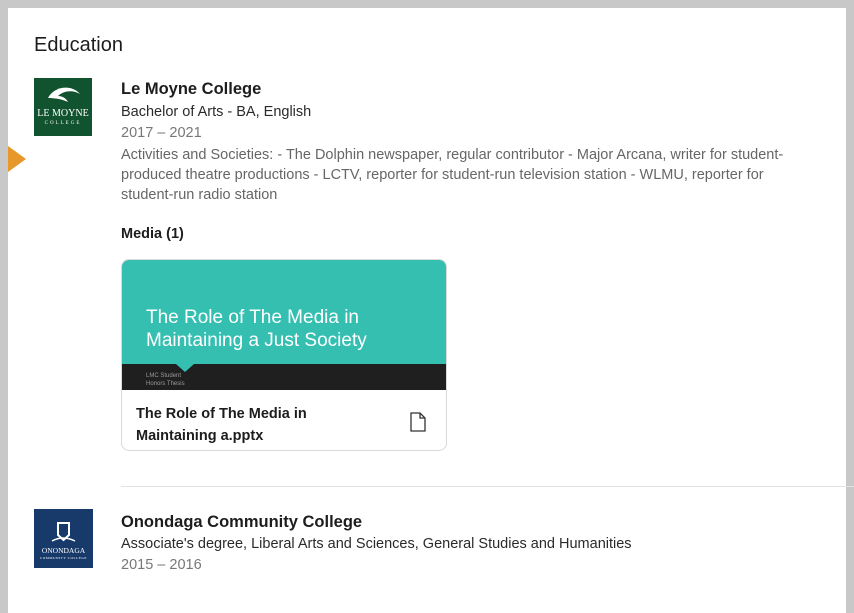 The image size is (854, 613). What do you see at coordinates (64, 94) in the screenshot?
I see `dolphin-icon` at bounding box center [64, 94].